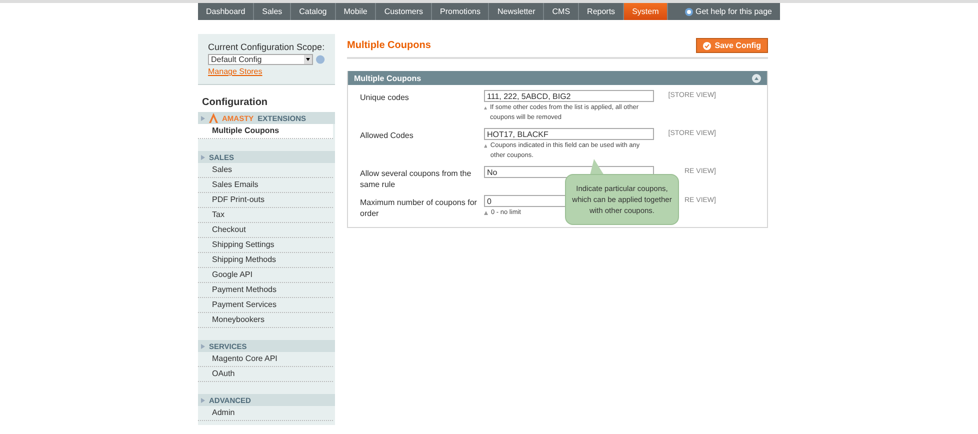  Describe the element at coordinates (419, 208) in the screenshot. I see `field-label: Maximum number of coupons for order` at that location.